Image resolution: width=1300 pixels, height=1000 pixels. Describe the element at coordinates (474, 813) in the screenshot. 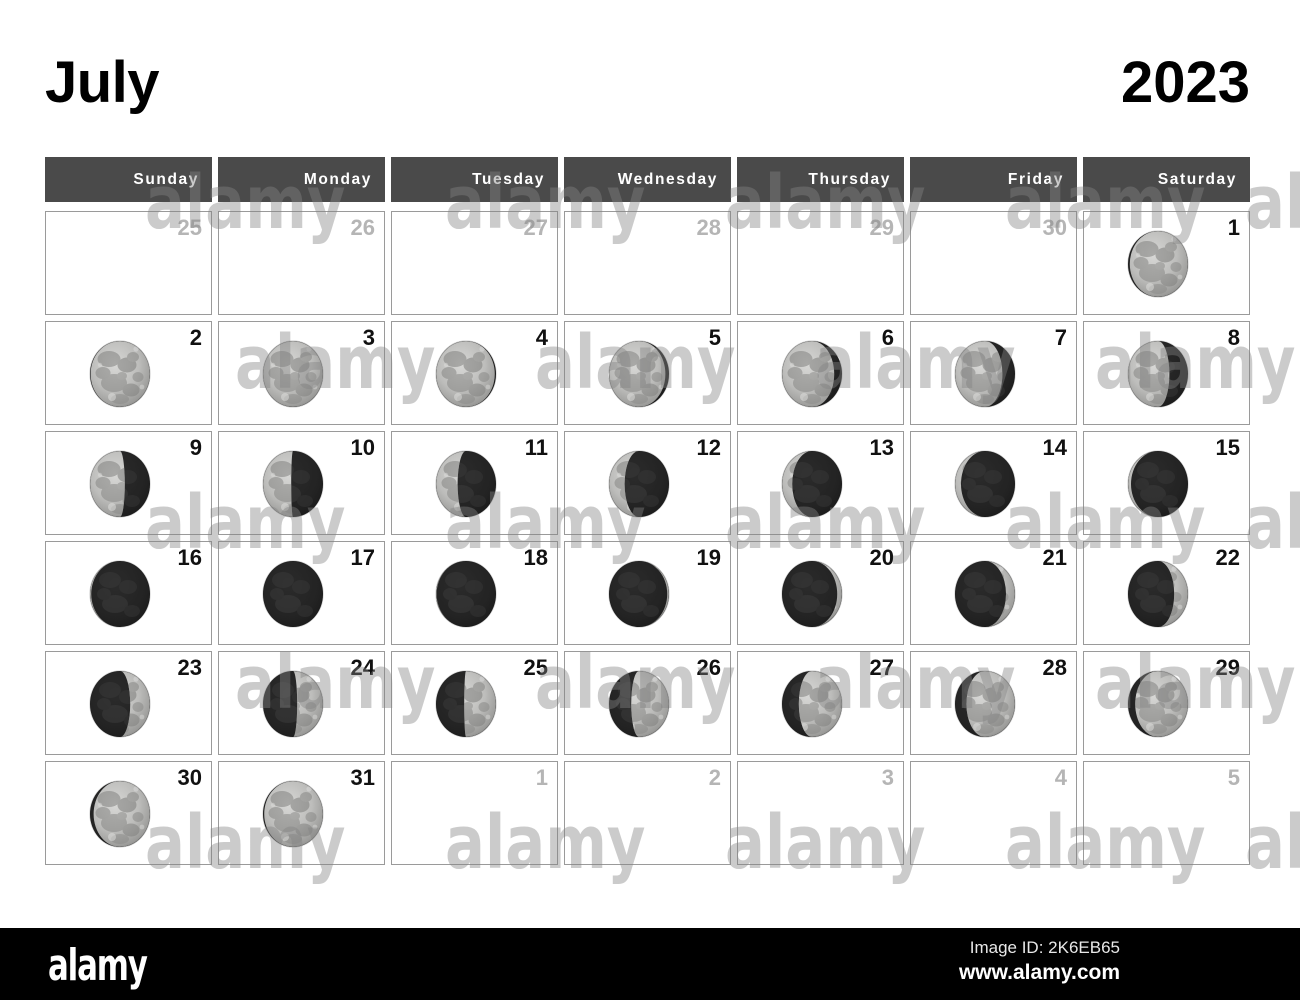

I see `day-cell-out-of-month: 1` at that location.